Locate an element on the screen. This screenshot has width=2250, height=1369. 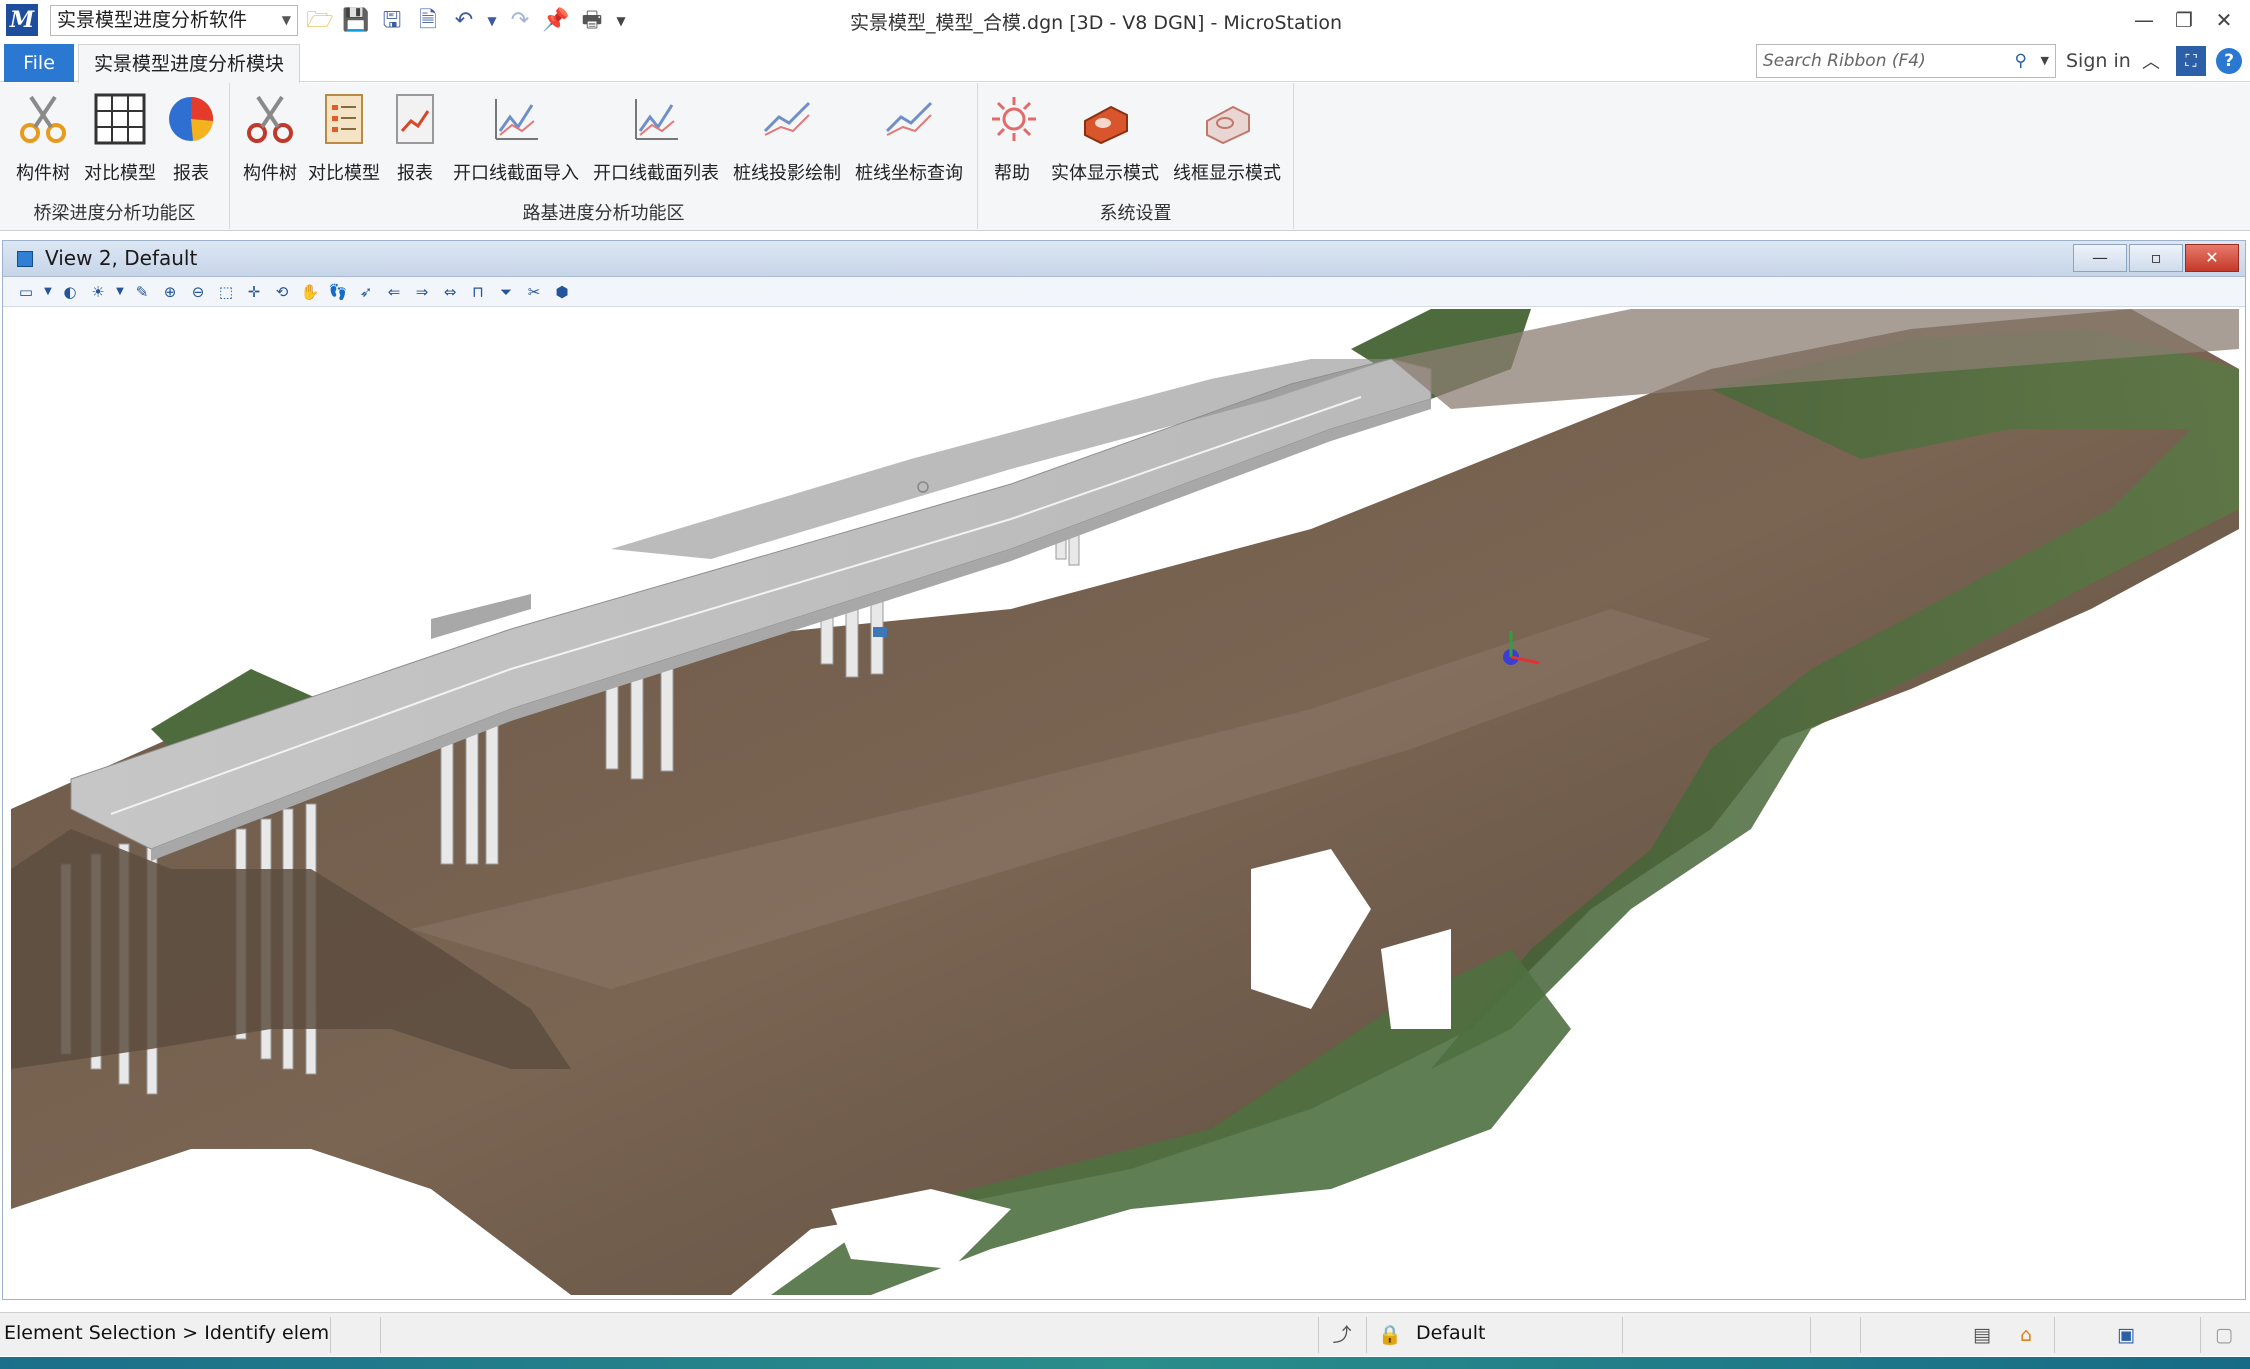
pan-view-icon: ✋ is located at coordinates (310, 292).